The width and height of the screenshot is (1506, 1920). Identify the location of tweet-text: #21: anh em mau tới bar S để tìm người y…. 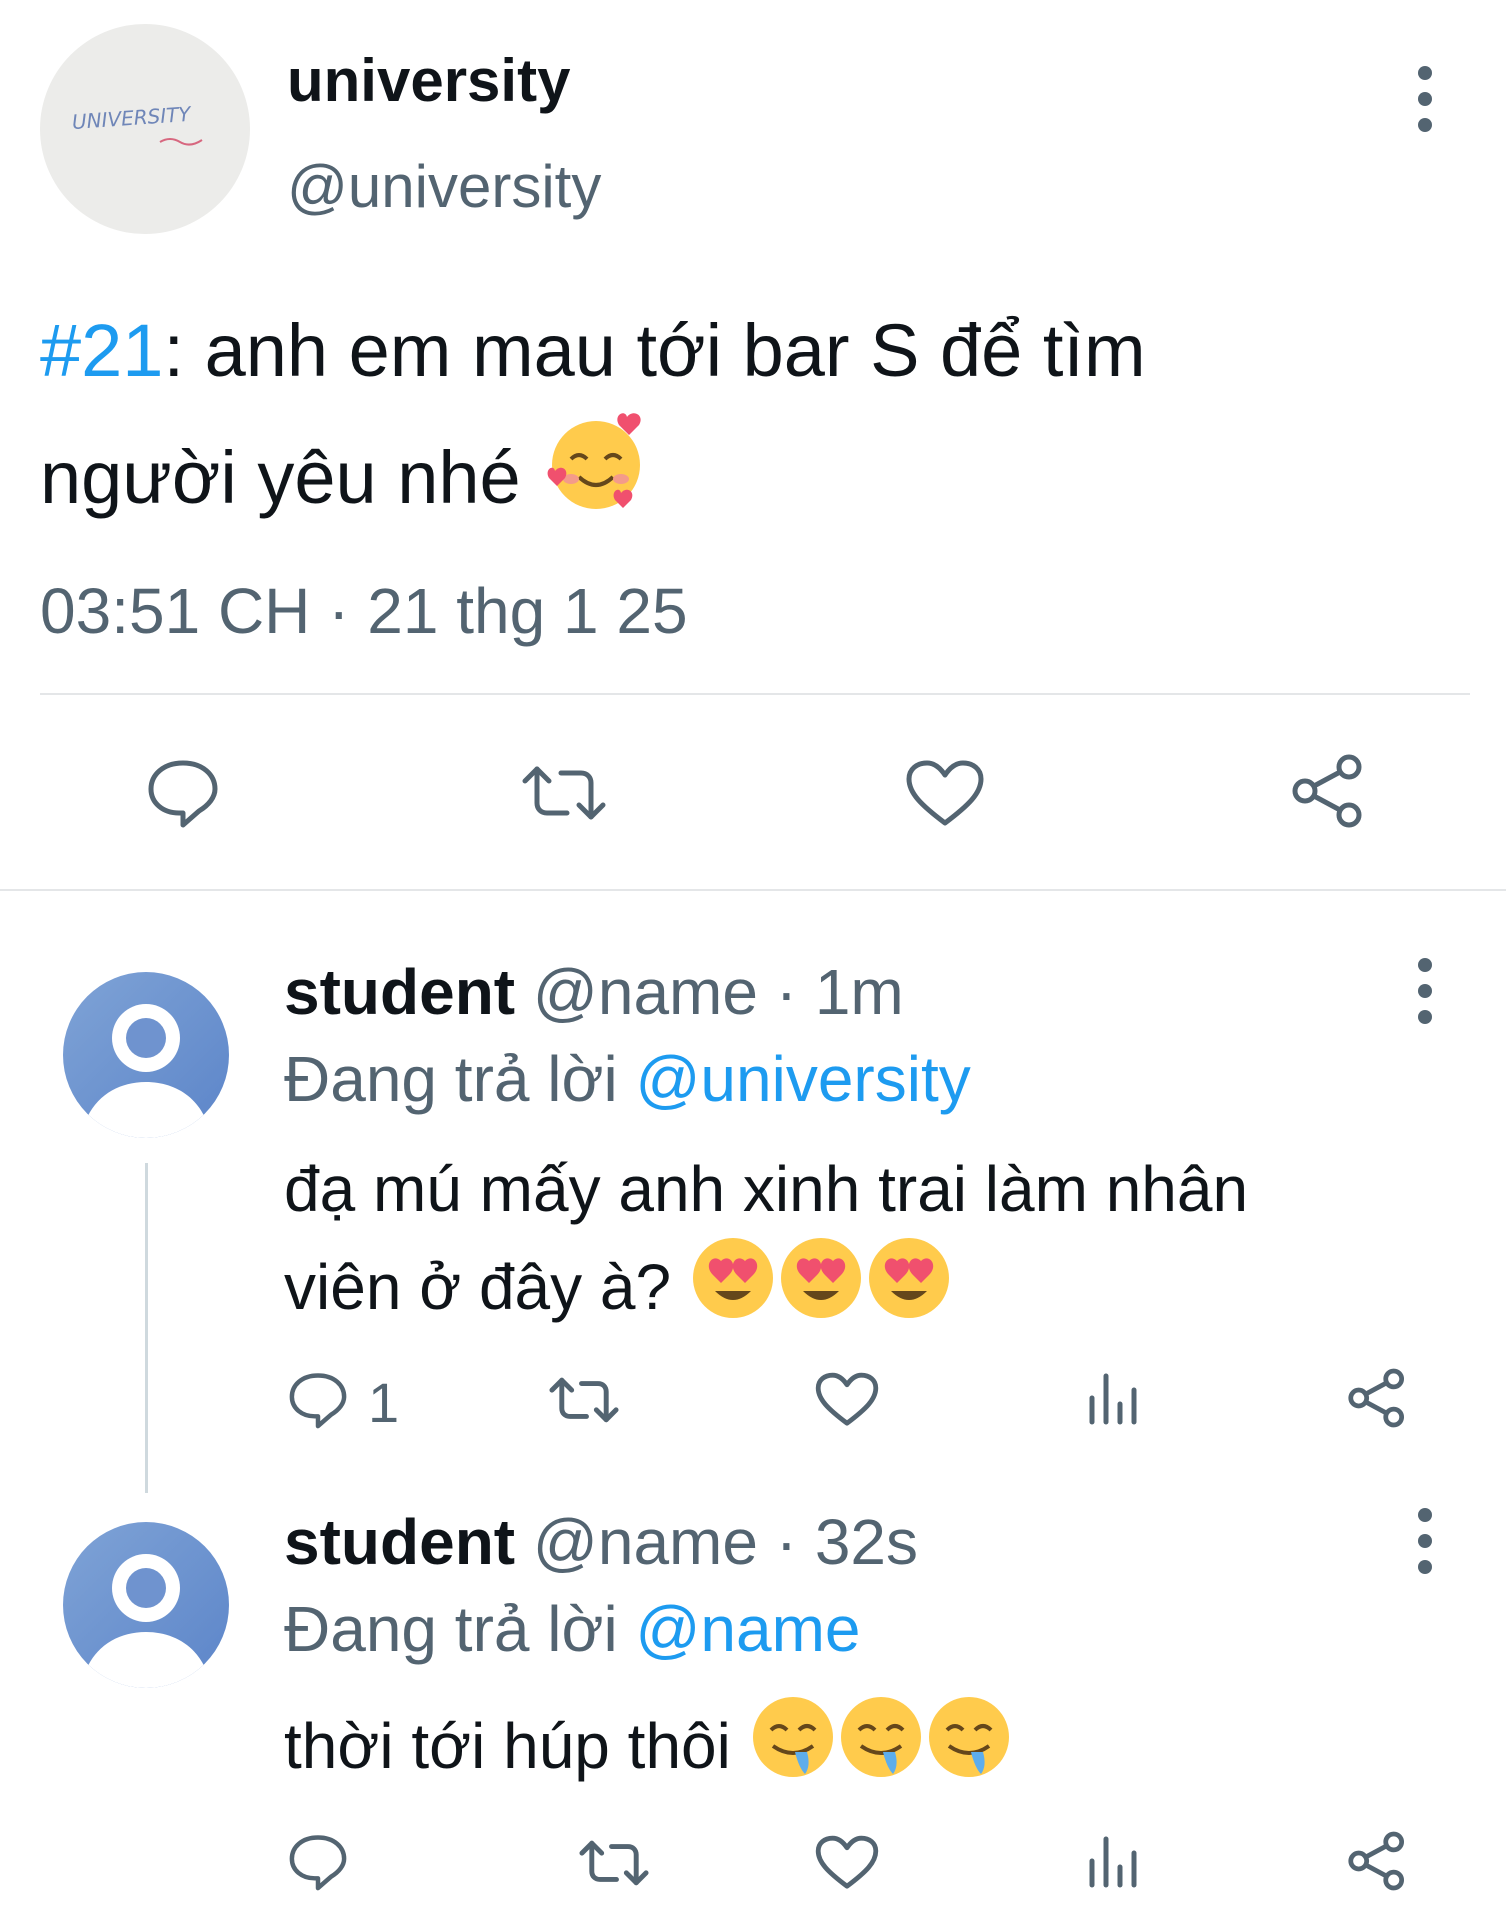
(750, 421).